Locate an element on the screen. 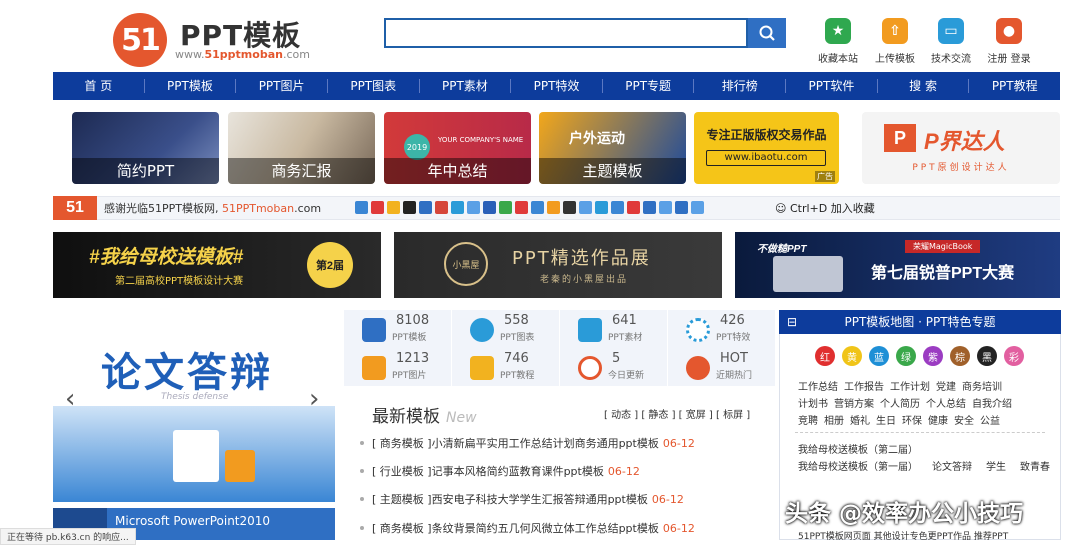  topic-tag: 环保 is located at coordinates (912, 419).